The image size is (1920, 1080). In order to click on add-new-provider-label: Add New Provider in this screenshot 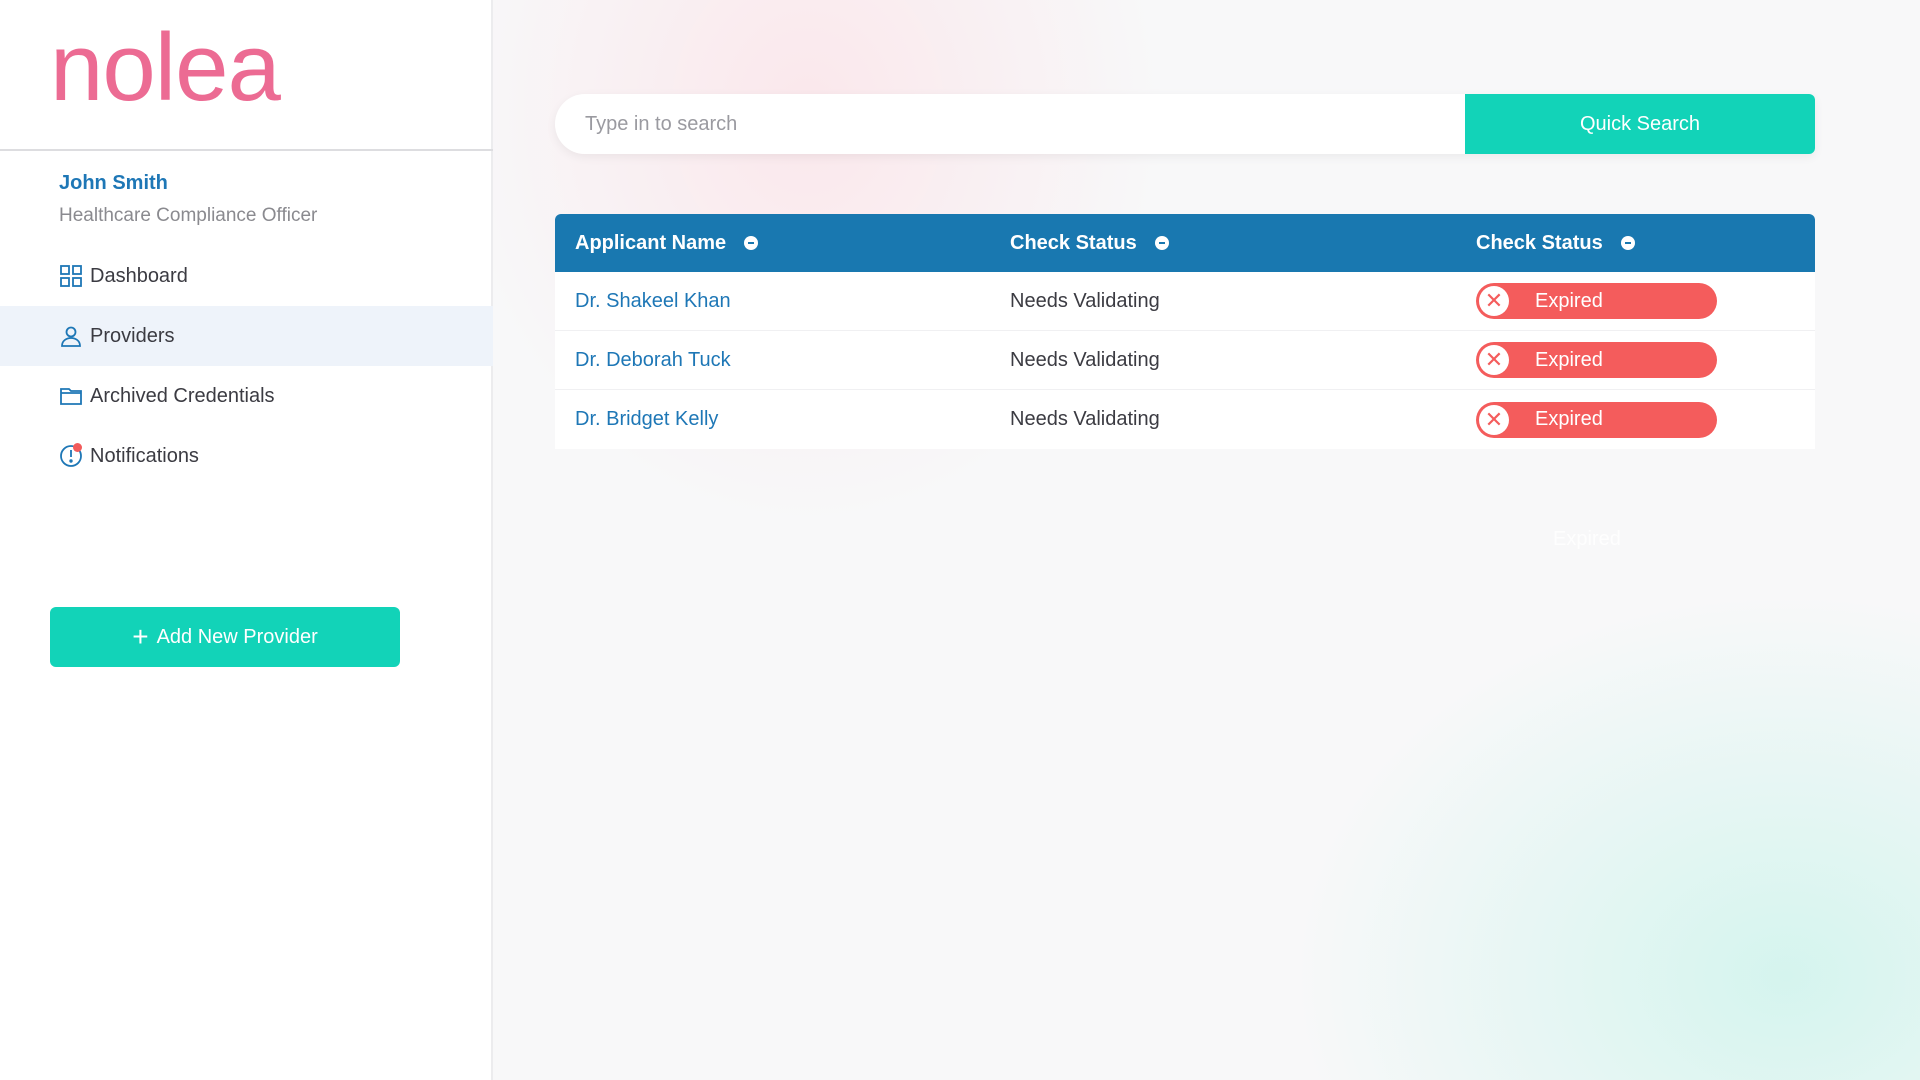, I will do `click(237, 636)`.